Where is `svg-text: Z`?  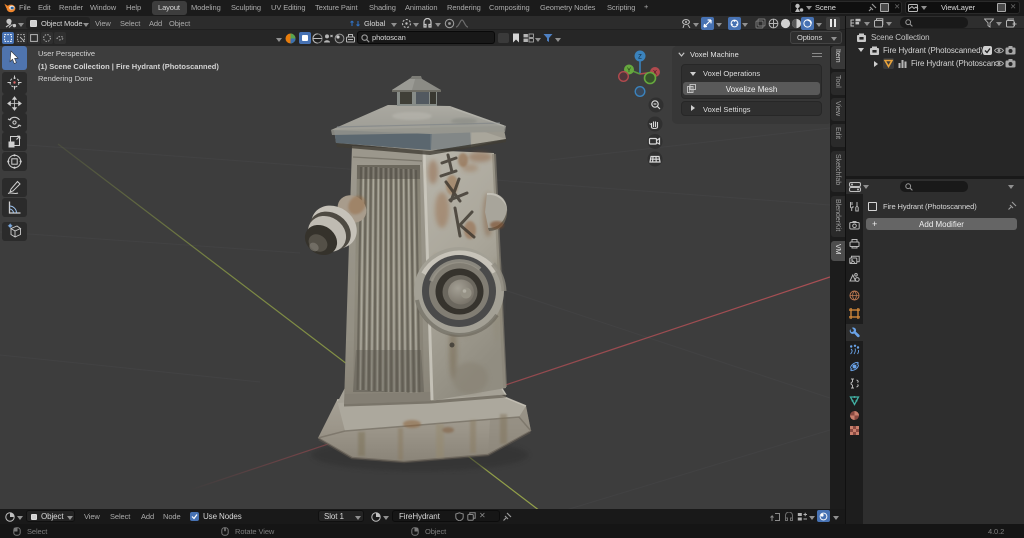 svg-text: Z is located at coordinates (640, 57).